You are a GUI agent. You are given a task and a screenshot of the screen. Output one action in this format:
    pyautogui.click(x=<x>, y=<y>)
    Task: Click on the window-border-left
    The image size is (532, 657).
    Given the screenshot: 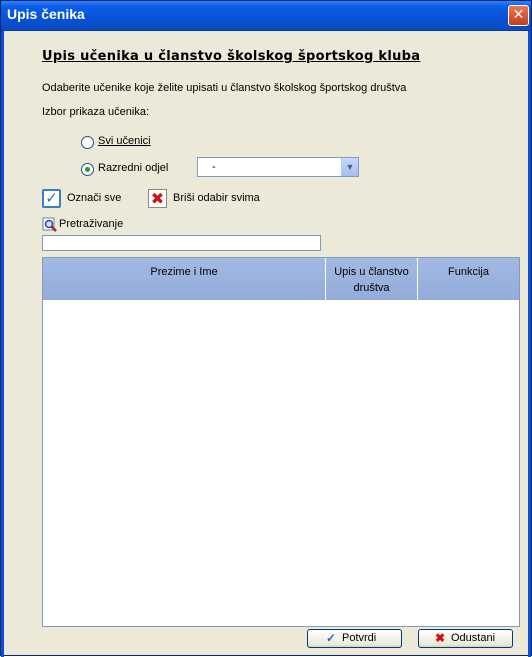 What is the action you would take?
    pyautogui.click(x=2, y=344)
    